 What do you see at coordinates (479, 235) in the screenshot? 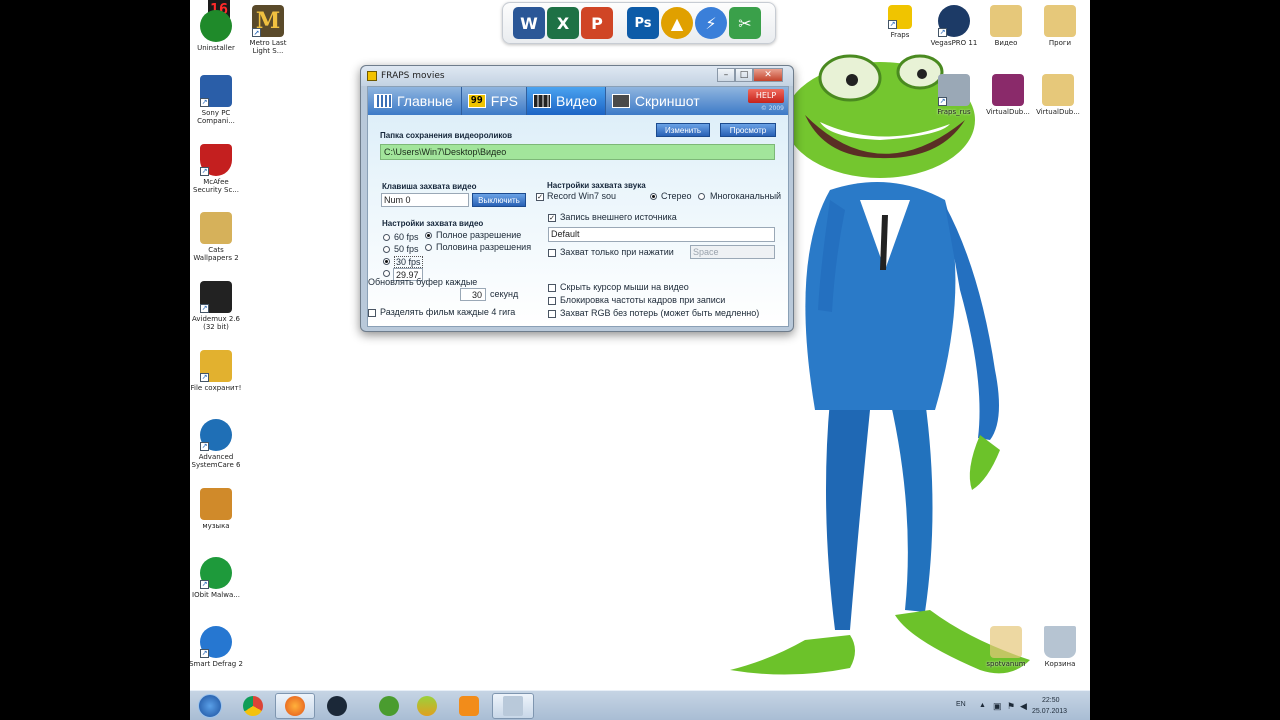
I see `full-size-label: Полное разрешение` at bounding box center [479, 235].